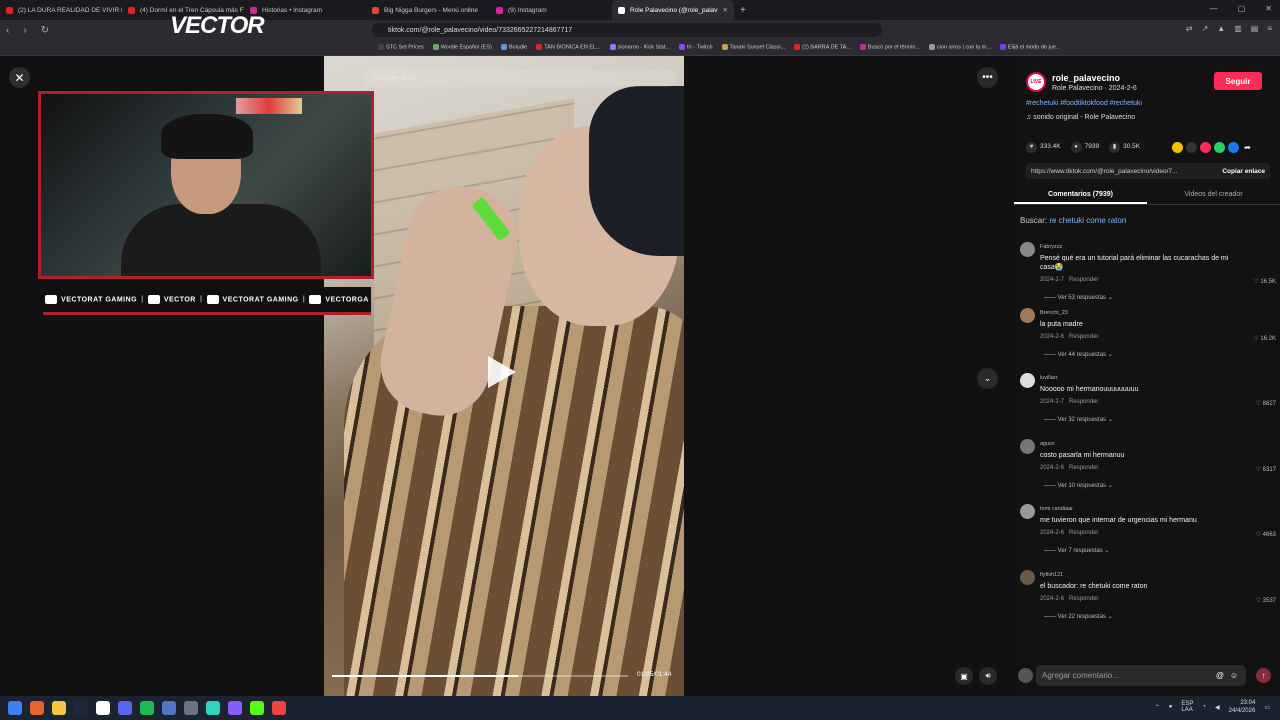 The height and width of the screenshot is (720, 1280). I want to click on comment-user: aguss, so click(1047, 444).